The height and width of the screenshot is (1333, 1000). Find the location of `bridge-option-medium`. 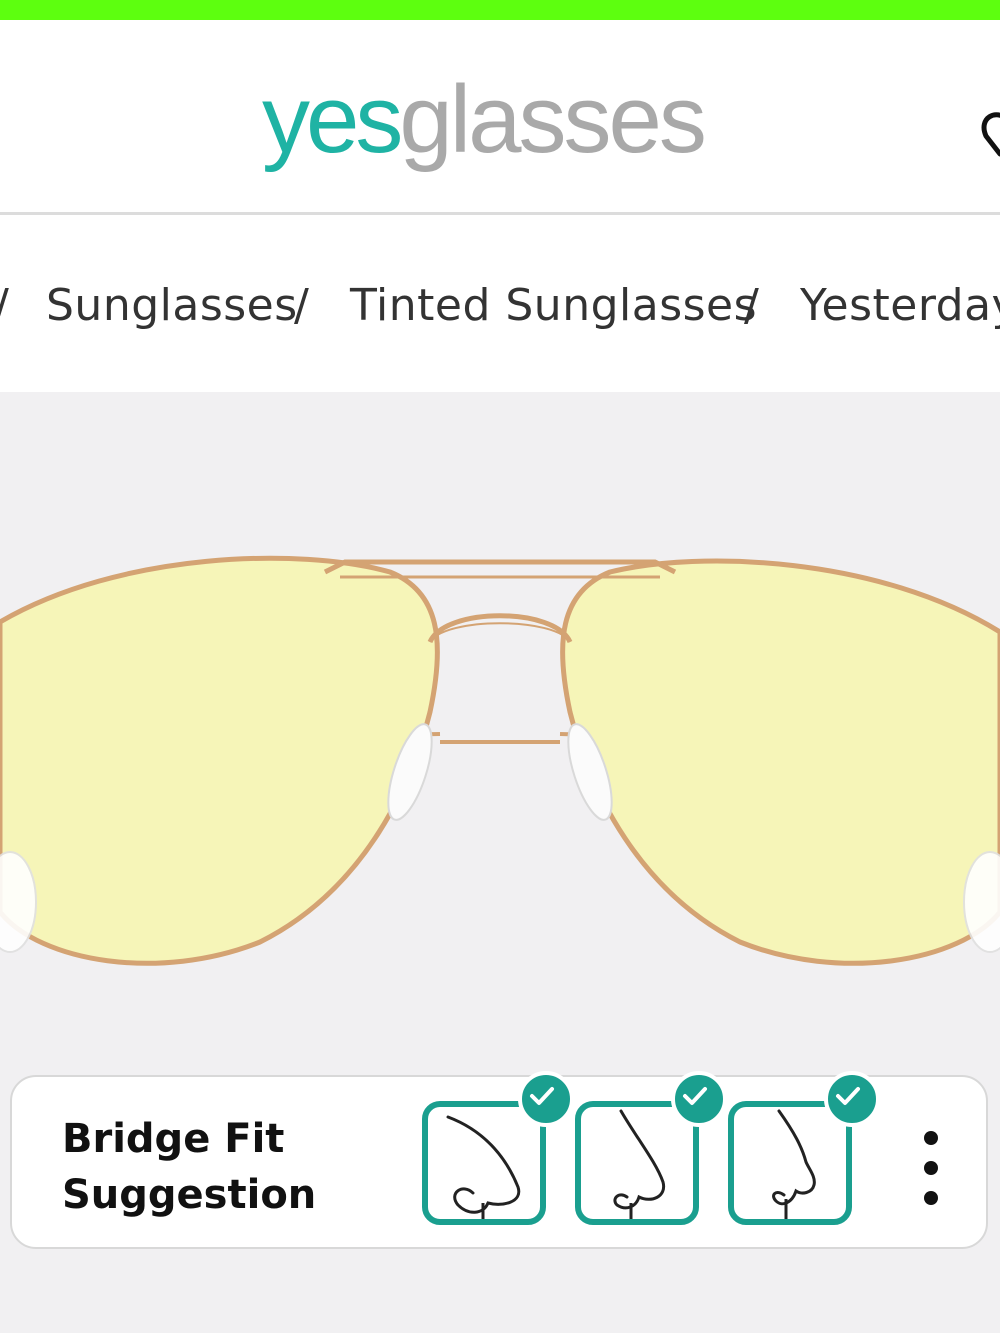

bridge-option-medium is located at coordinates (651, 1148).